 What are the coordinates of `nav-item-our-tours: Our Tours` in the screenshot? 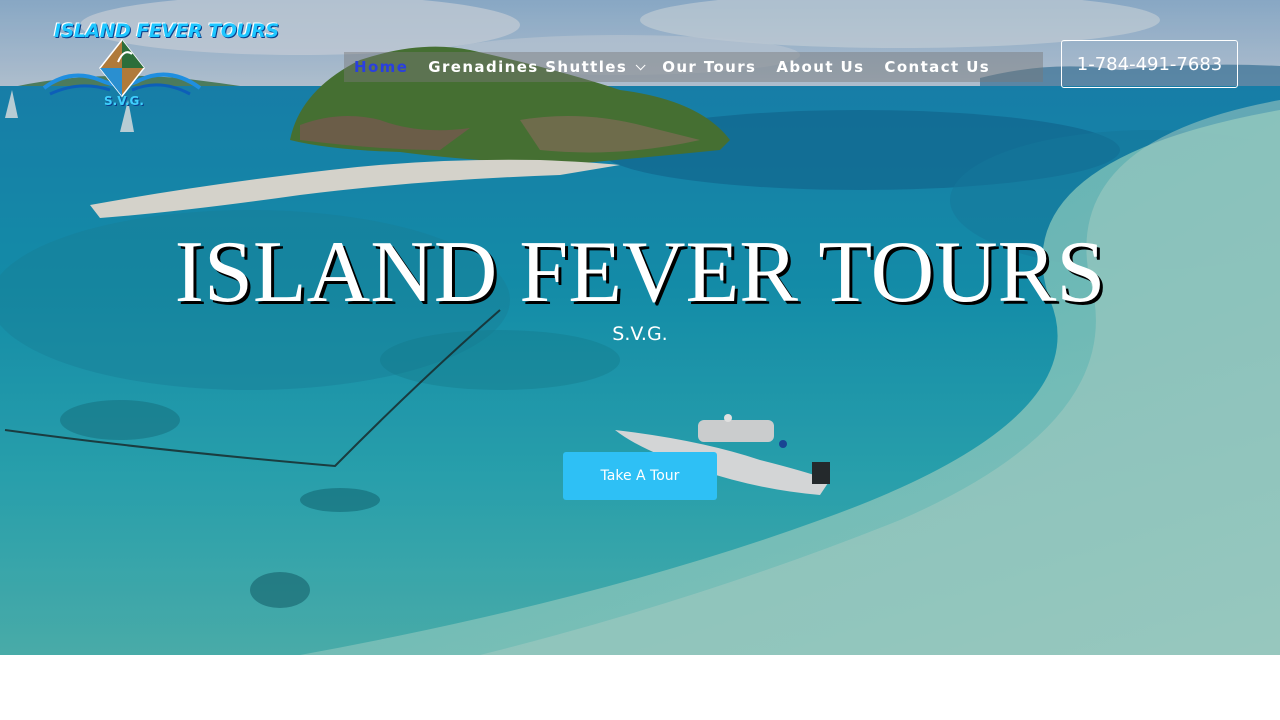 It's located at (709, 67).